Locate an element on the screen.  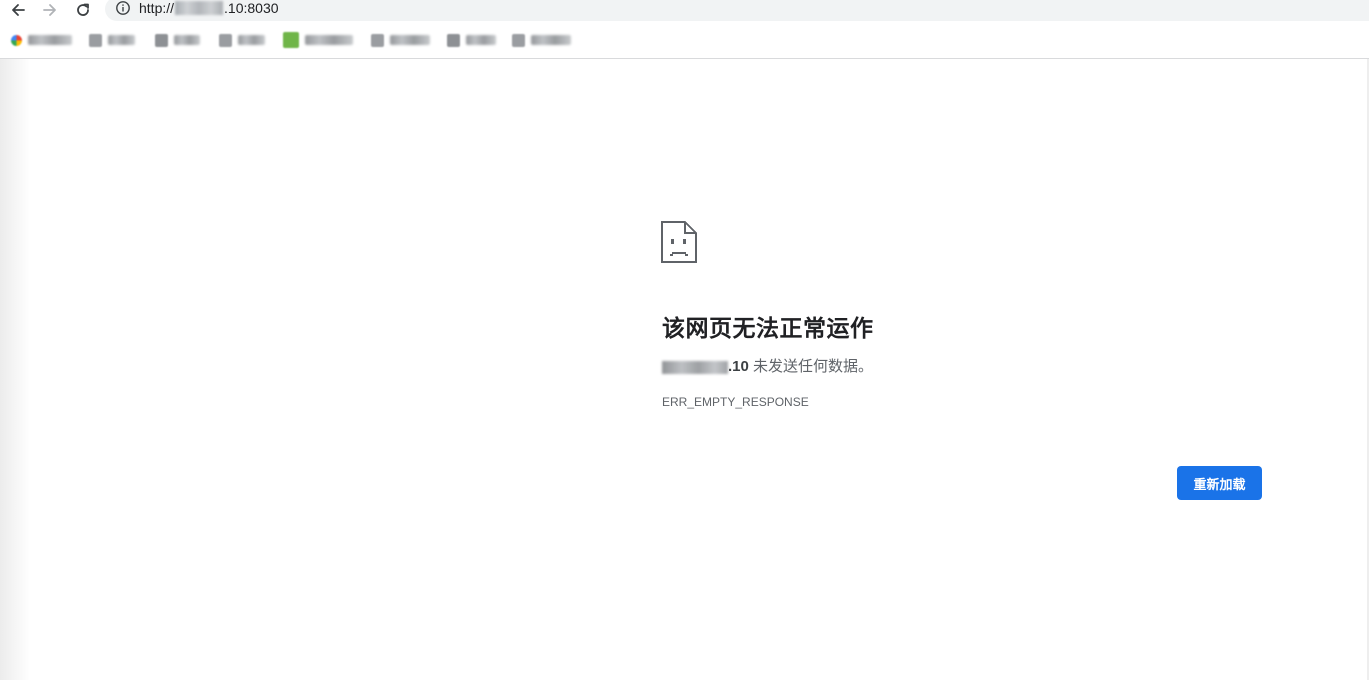
reload-icon is located at coordinates (83, 9).